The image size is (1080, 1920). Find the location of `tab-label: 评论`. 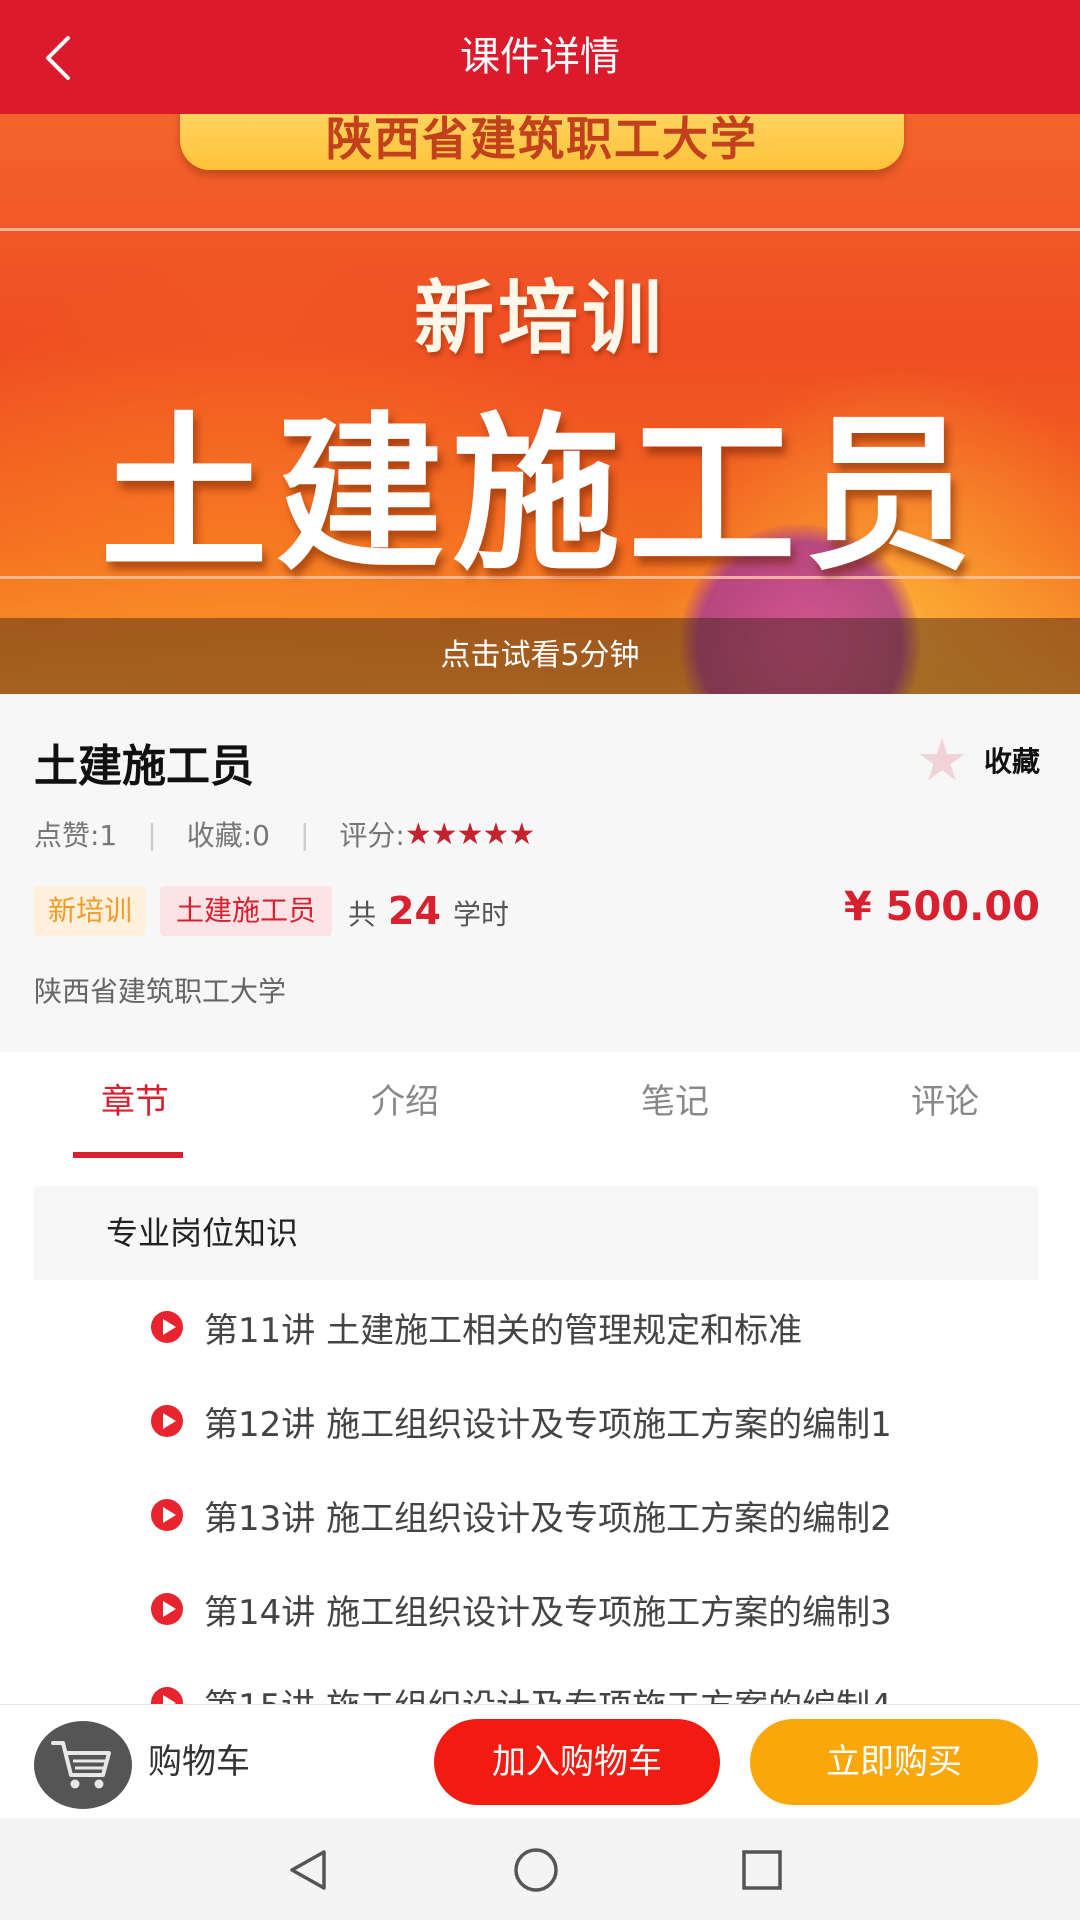

tab-label: 评论 is located at coordinates (945, 1102).